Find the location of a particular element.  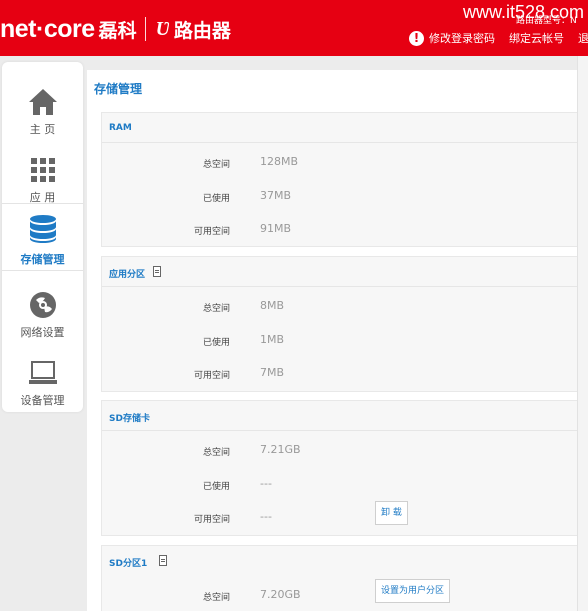

sidebar-item-storage: 存储管理 is located at coordinates (42, 237).